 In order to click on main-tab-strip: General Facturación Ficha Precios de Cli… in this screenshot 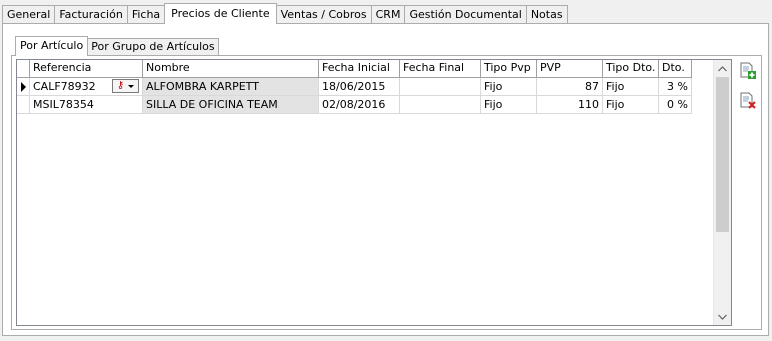, I will do `click(285, 13)`.